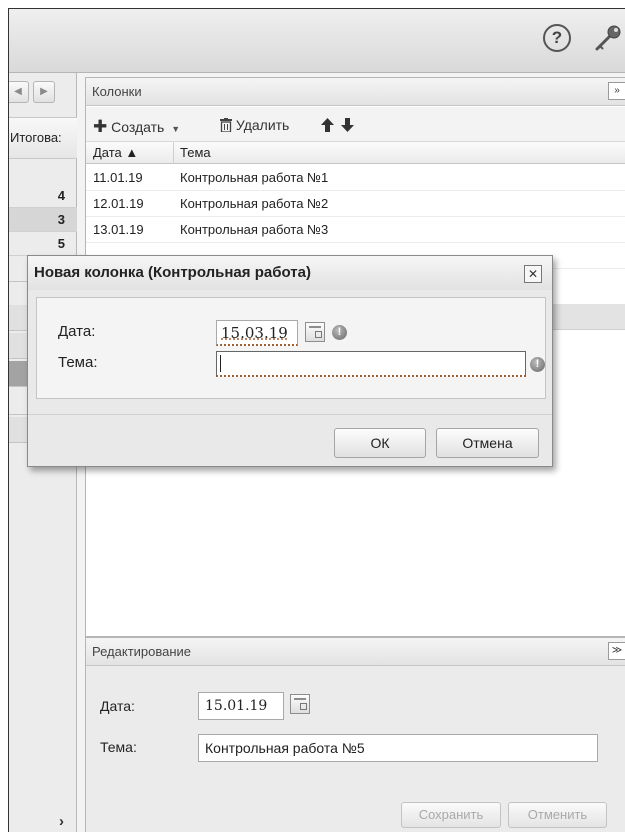 This screenshot has height=832, width=625. I want to click on table-row: 11.01.19 Контрольная работа №1, so click(355, 178).